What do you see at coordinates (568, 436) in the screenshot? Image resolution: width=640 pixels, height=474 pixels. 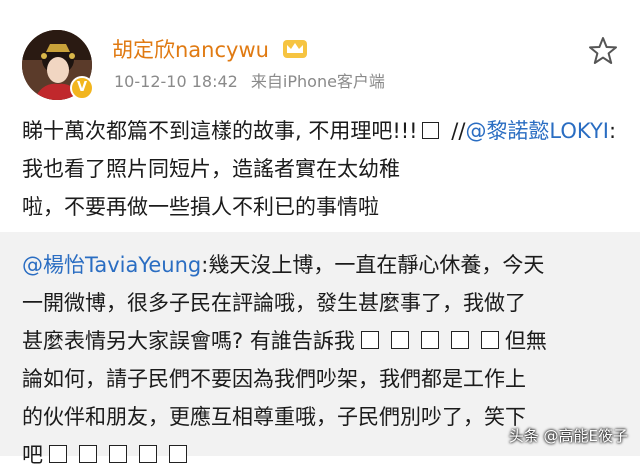 I see `watermark: 头条 @高能E筱子` at bounding box center [568, 436].